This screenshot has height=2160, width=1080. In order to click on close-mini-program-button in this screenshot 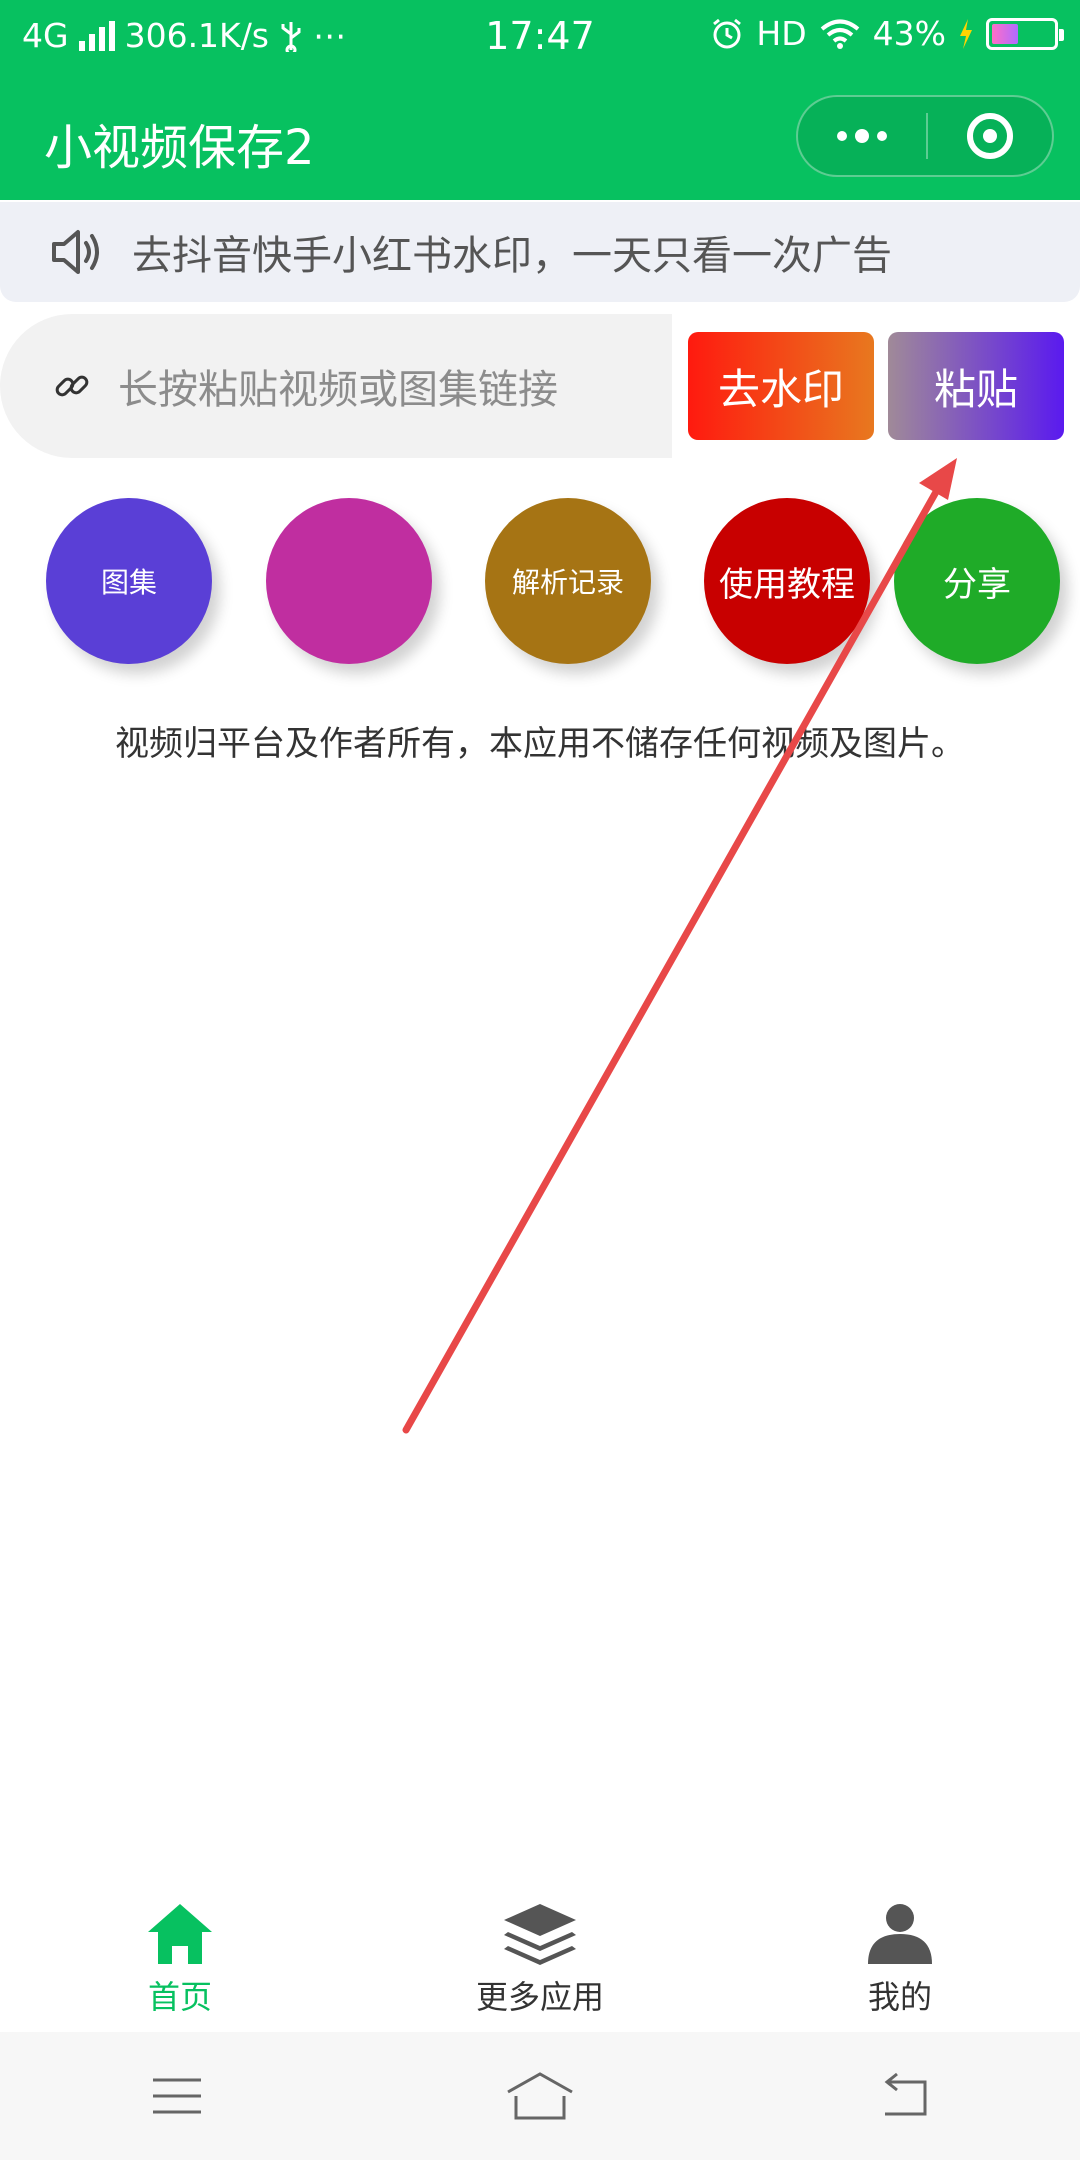, I will do `click(990, 136)`.